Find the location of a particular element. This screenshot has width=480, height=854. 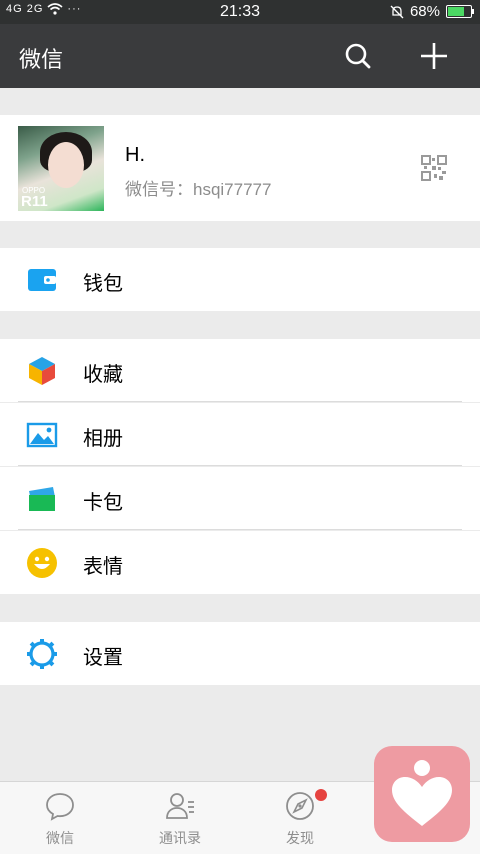

profile-name: H. is located at coordinates (135, 155).